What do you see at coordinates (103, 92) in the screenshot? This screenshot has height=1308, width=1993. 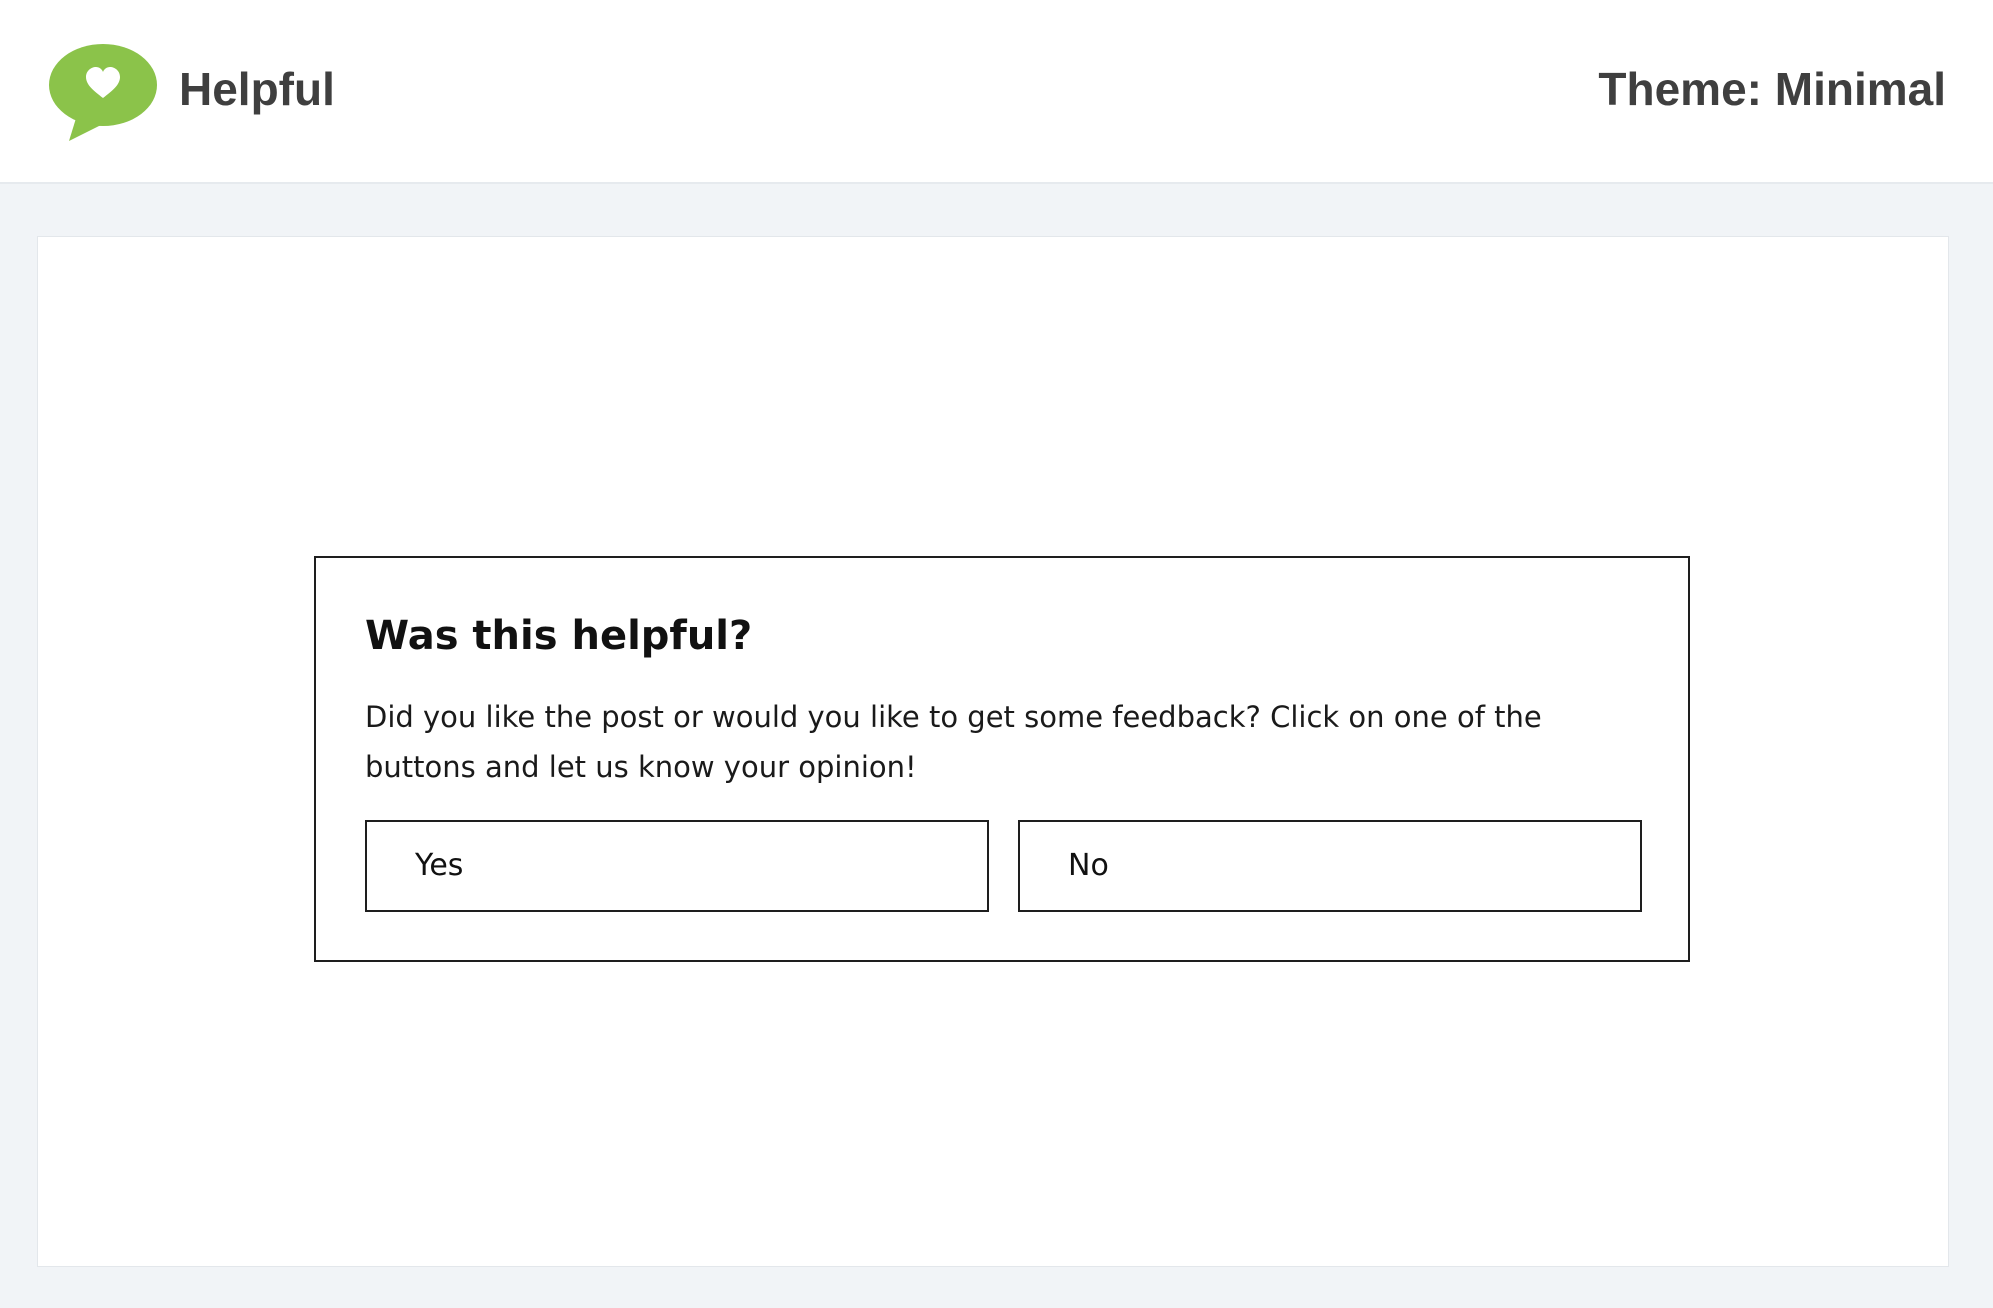 I see `heart-speech-bubble-icon` at bounding box center [103, 92].